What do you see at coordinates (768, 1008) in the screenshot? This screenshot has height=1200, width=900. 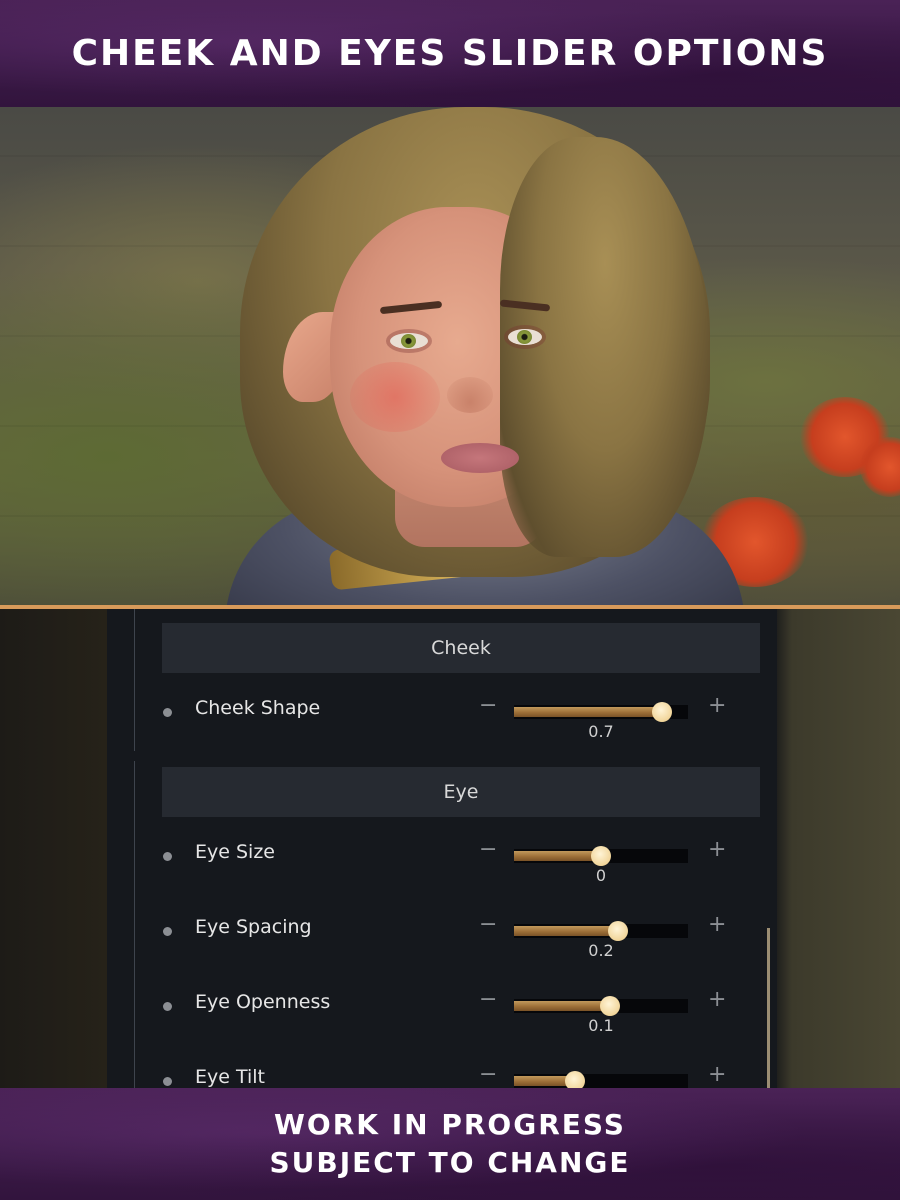 I see `scrollbar` at bounding box center [768, 1008].